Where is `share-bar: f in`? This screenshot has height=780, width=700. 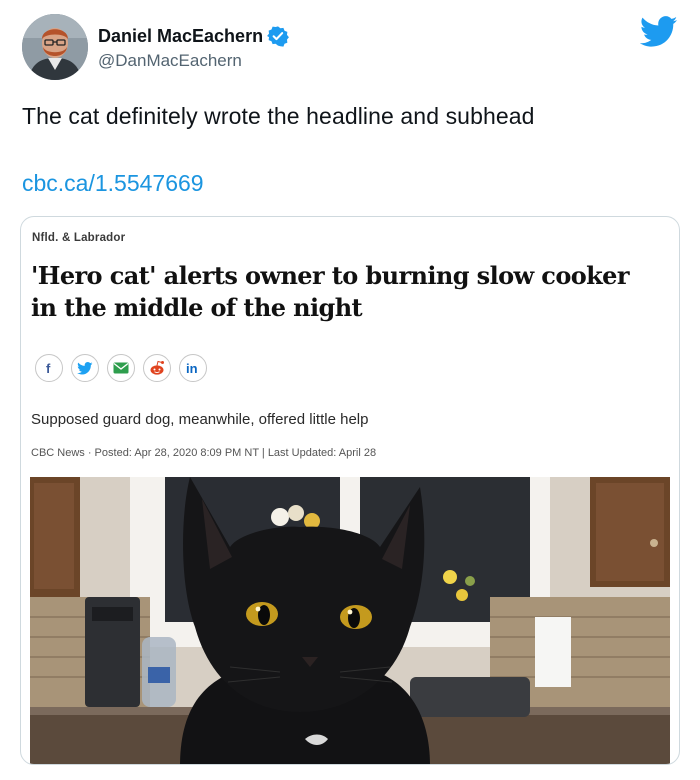 share-bar: f in is located at coordinates (121, 368).